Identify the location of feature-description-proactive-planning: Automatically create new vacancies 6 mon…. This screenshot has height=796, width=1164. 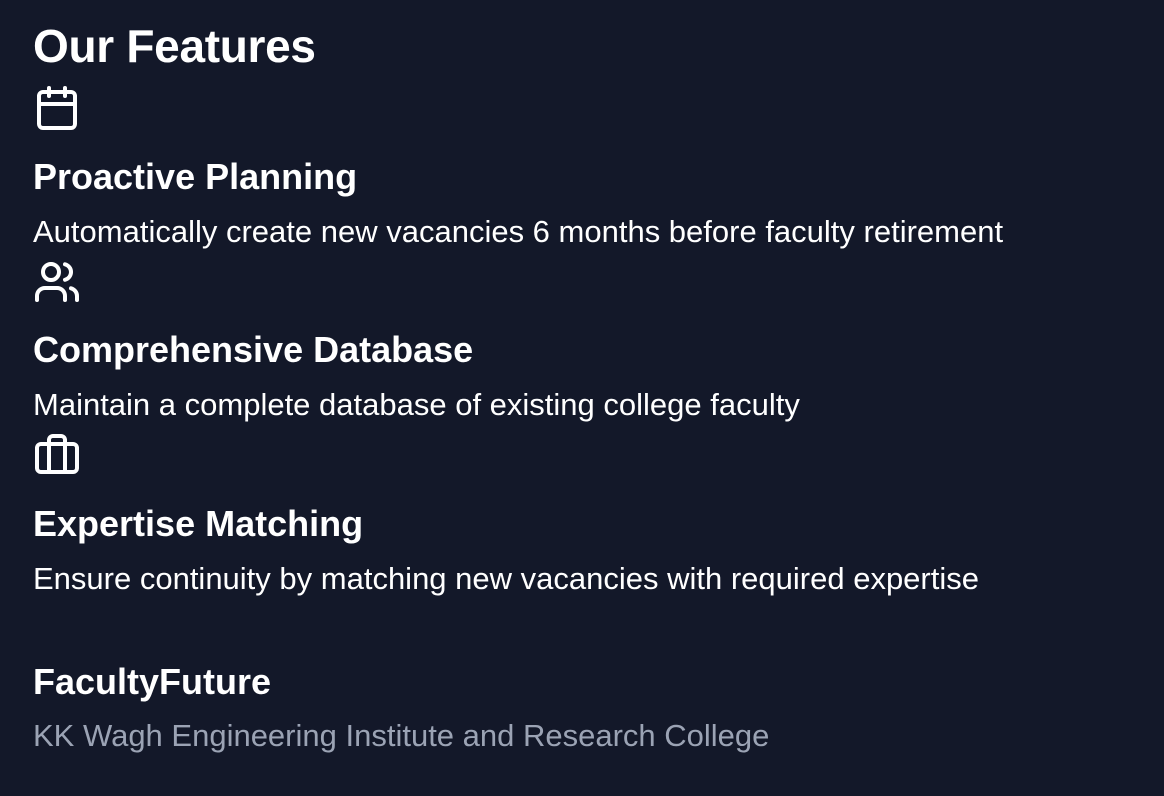
(518, 231).